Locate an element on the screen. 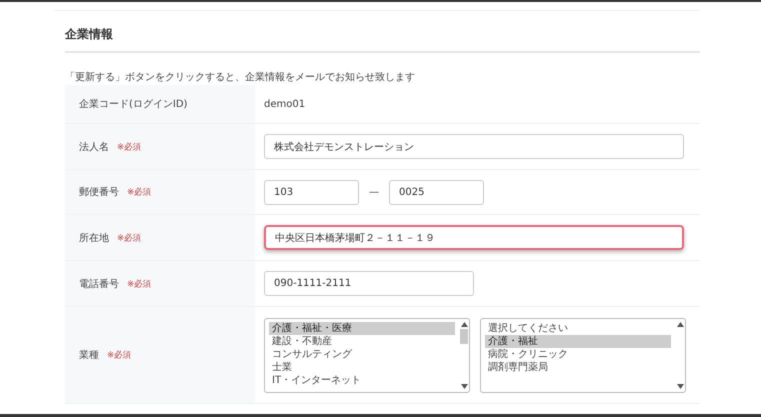 This screenshot has height=417, width=761. list-option: 建設・不動産 is located at coordinates (362, 341).